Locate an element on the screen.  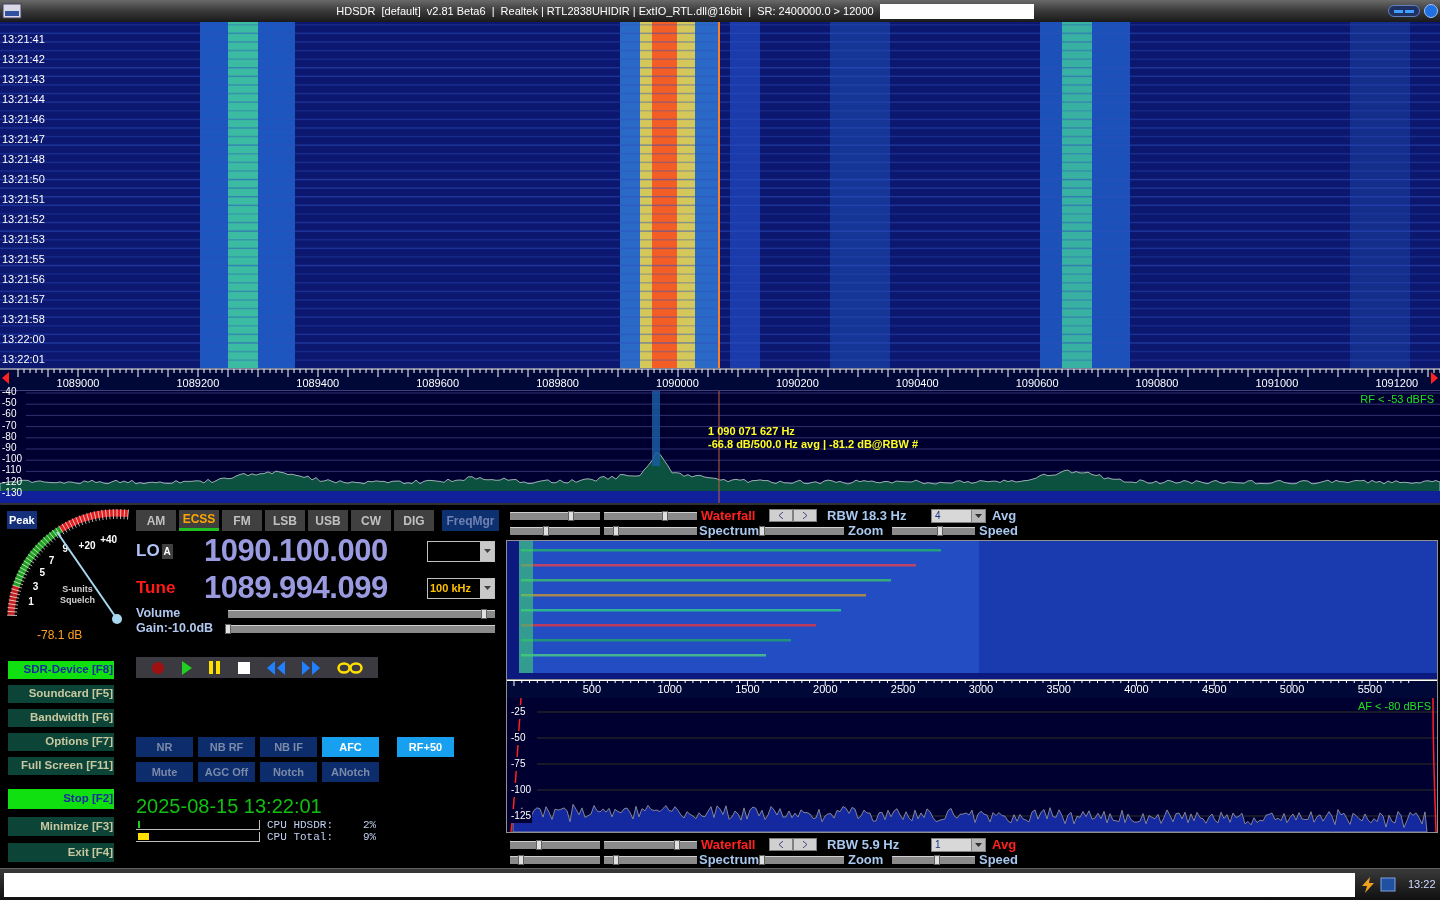
scale-label: 7 is located at coordinates (51, 561).